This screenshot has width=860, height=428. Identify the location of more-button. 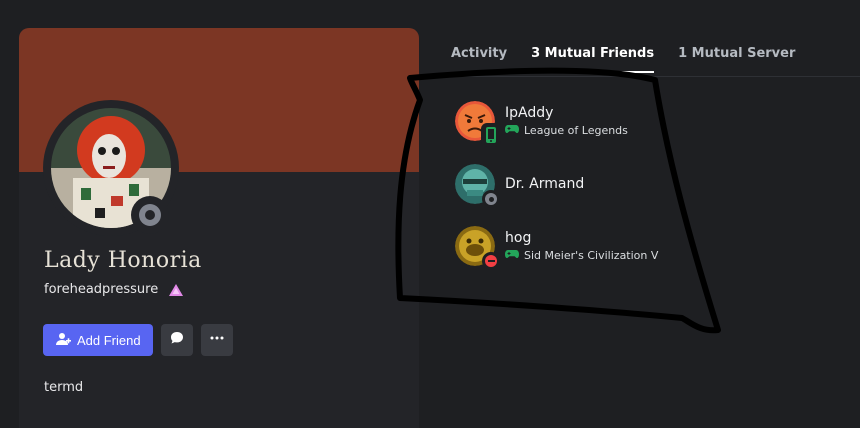
(216, 340).